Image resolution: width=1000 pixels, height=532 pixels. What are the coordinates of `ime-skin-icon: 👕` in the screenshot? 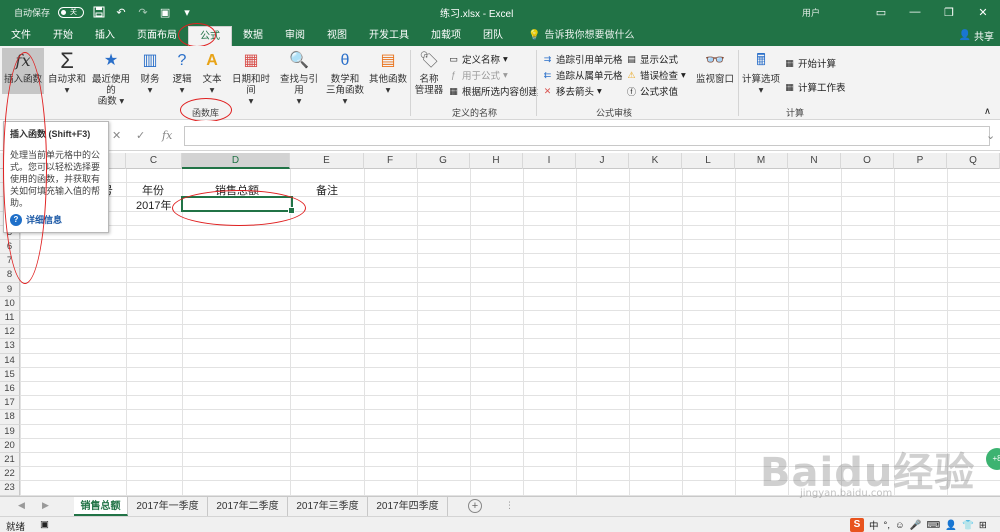 It's located at (968, 525).